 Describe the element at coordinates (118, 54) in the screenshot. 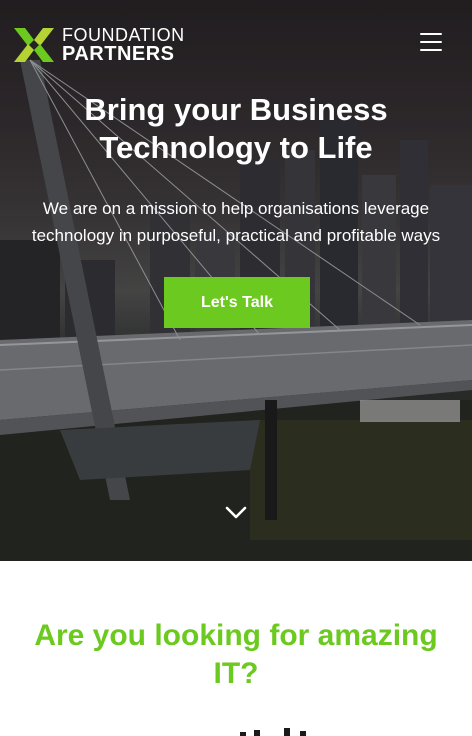

I see `logo-text-partners: PARTNERS` at that location.